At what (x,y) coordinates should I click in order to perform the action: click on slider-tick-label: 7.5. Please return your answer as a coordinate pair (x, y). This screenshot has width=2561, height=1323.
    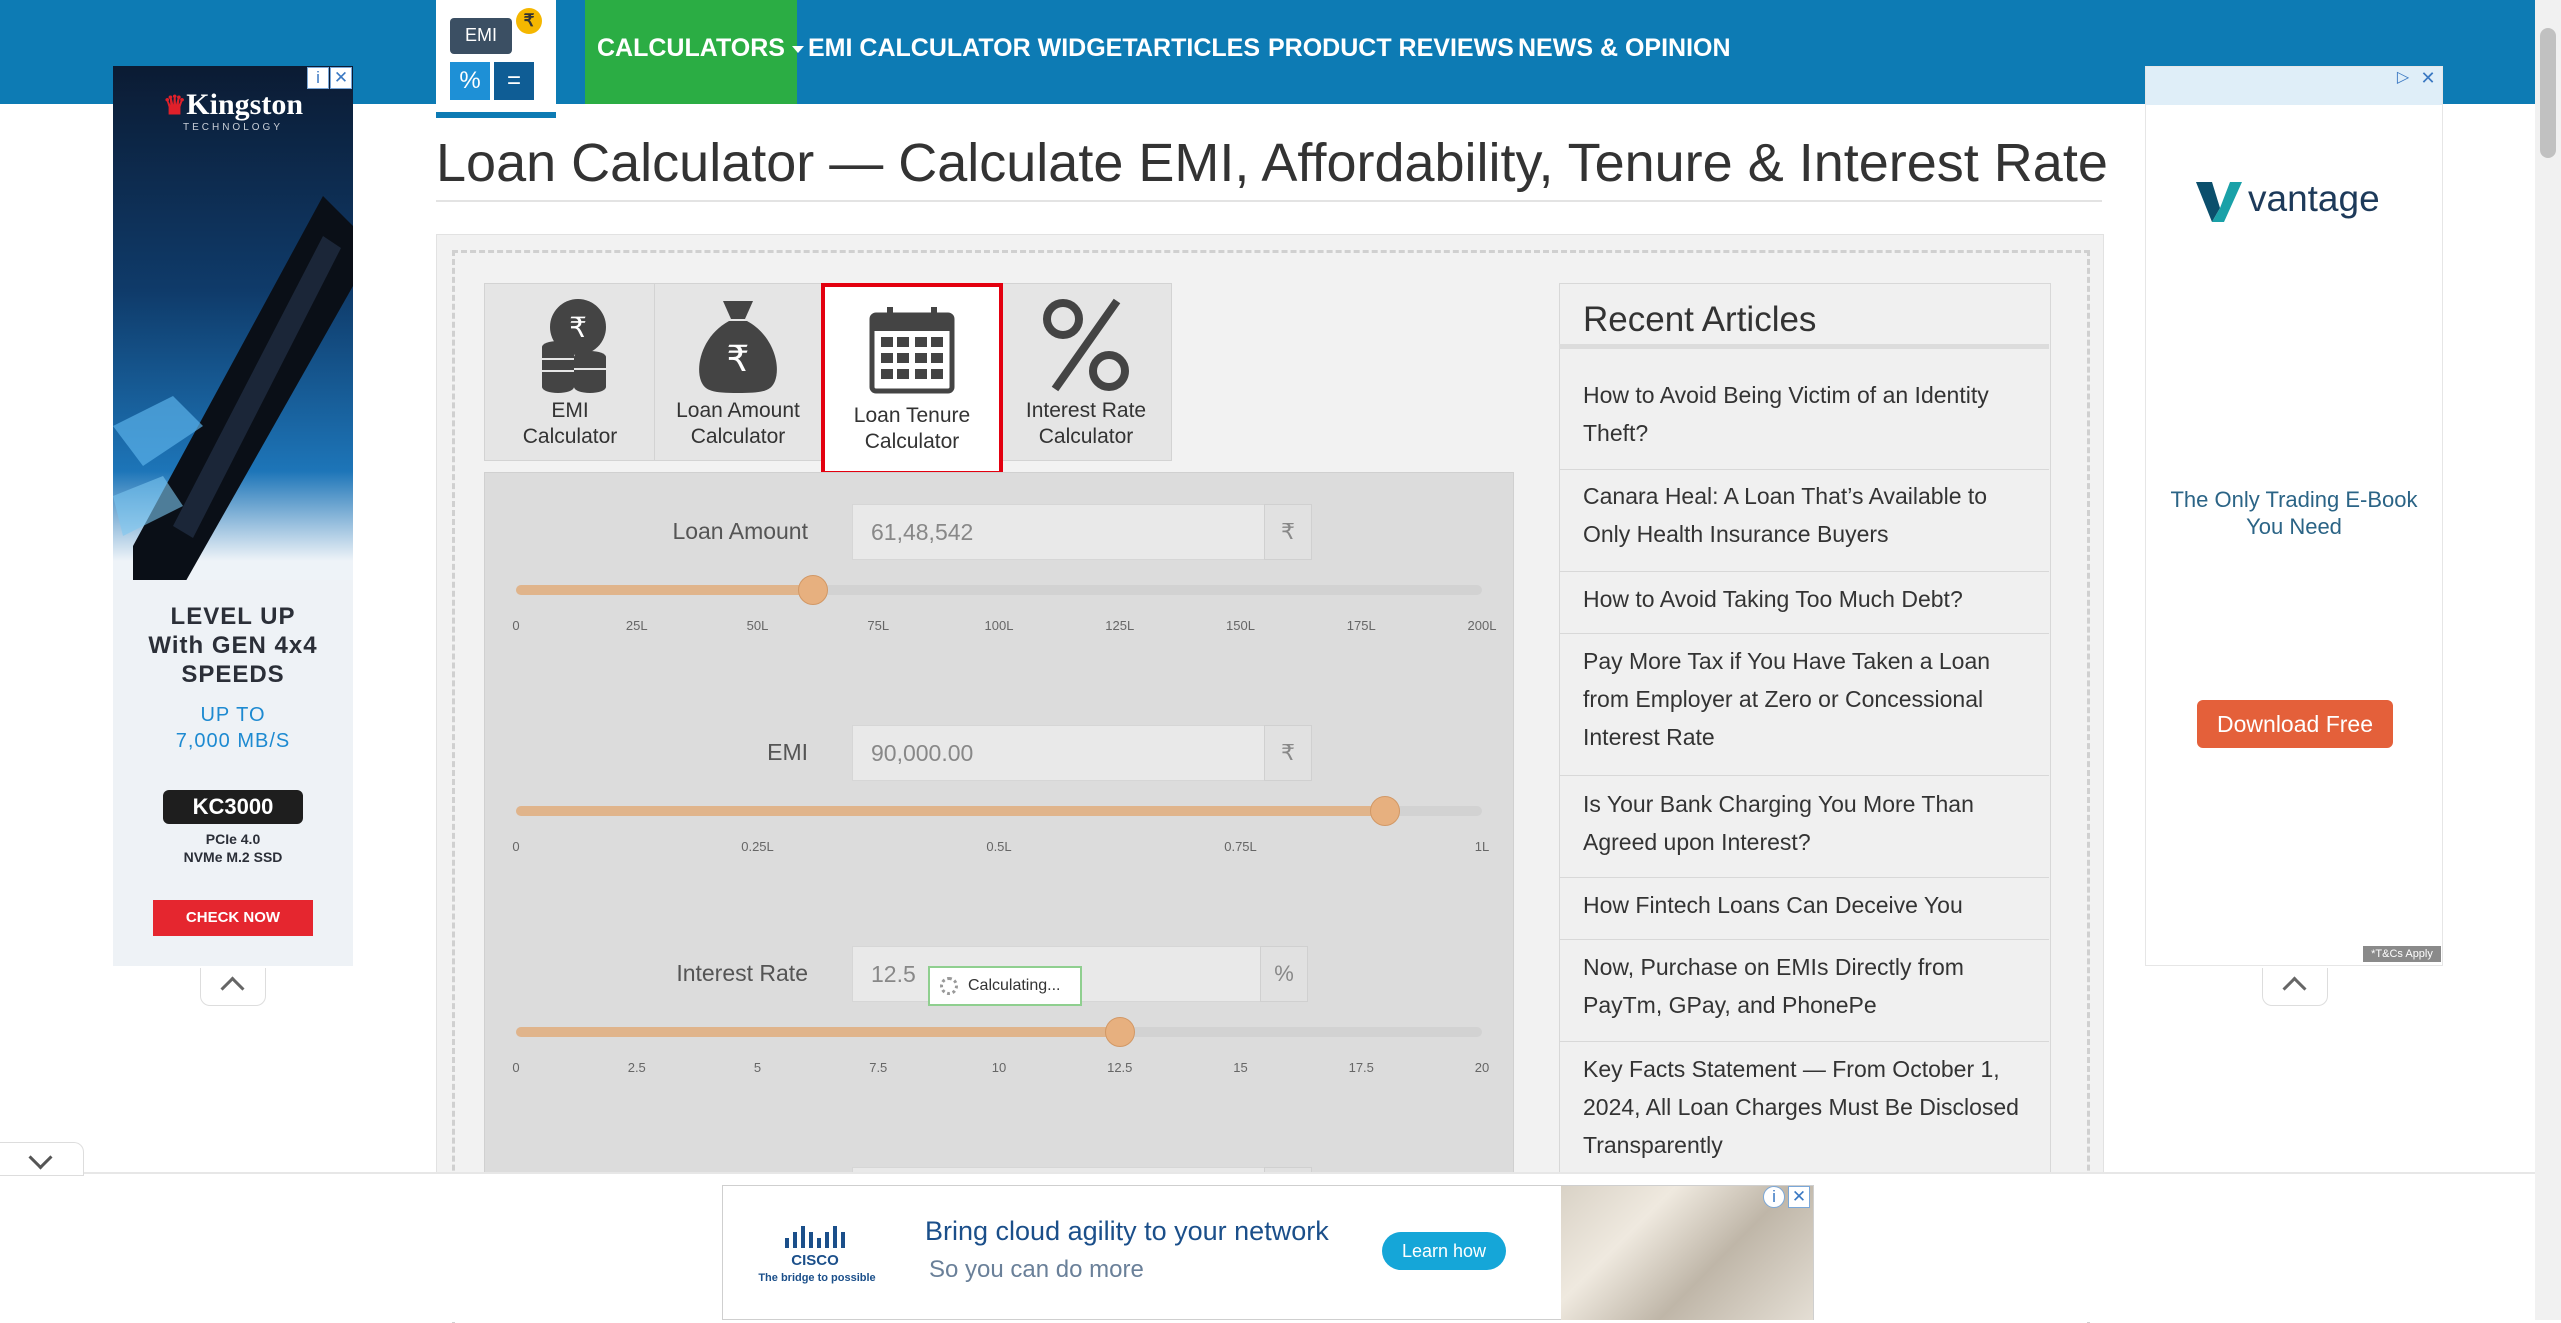
    Looking at the image, I should click on (878, 1067).